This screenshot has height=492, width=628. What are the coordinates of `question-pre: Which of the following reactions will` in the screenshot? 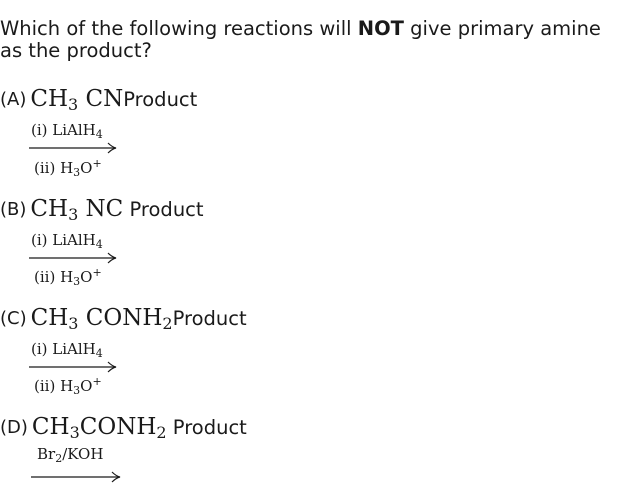 It's located at (179, 28).